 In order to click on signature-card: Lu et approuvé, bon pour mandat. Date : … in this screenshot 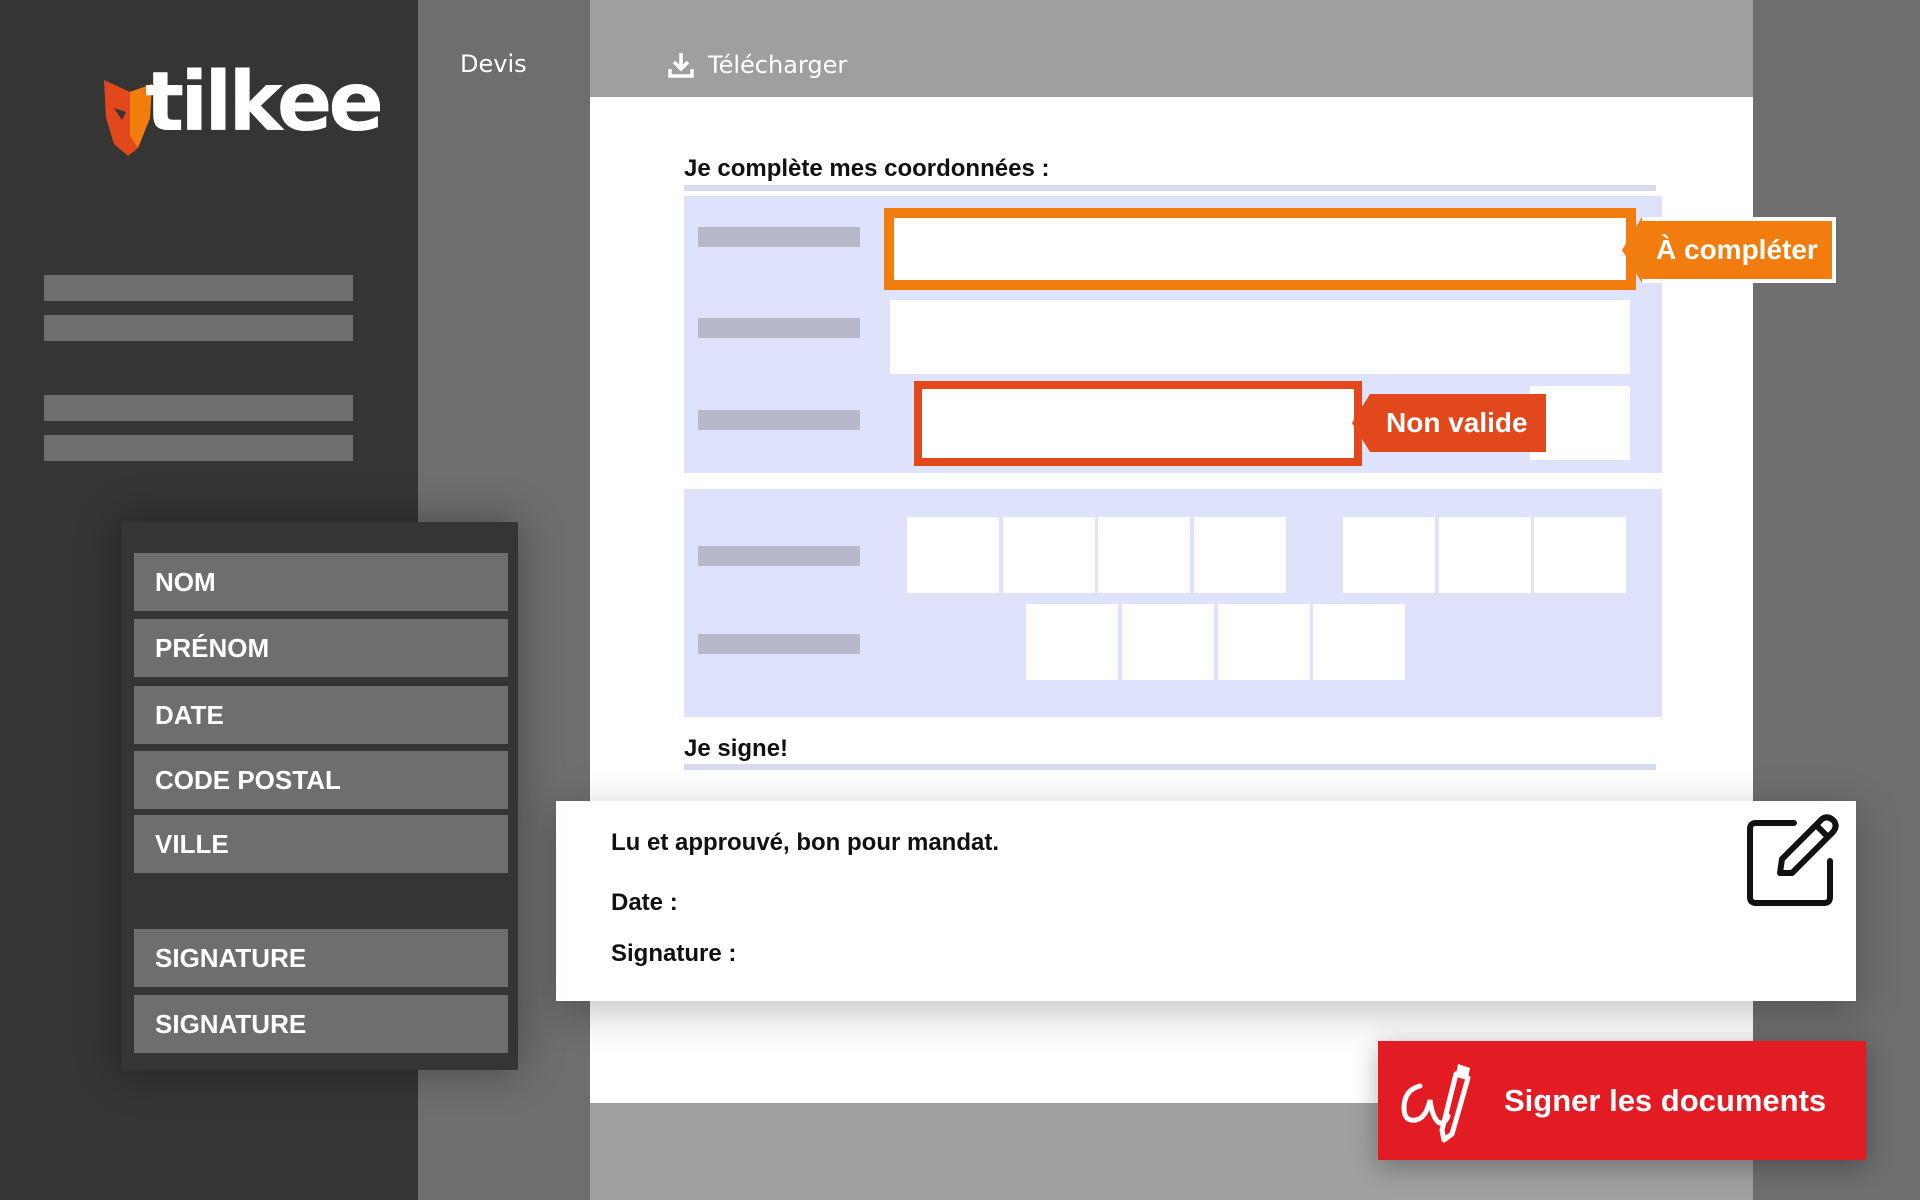, I will do `click(1206, 901)`.